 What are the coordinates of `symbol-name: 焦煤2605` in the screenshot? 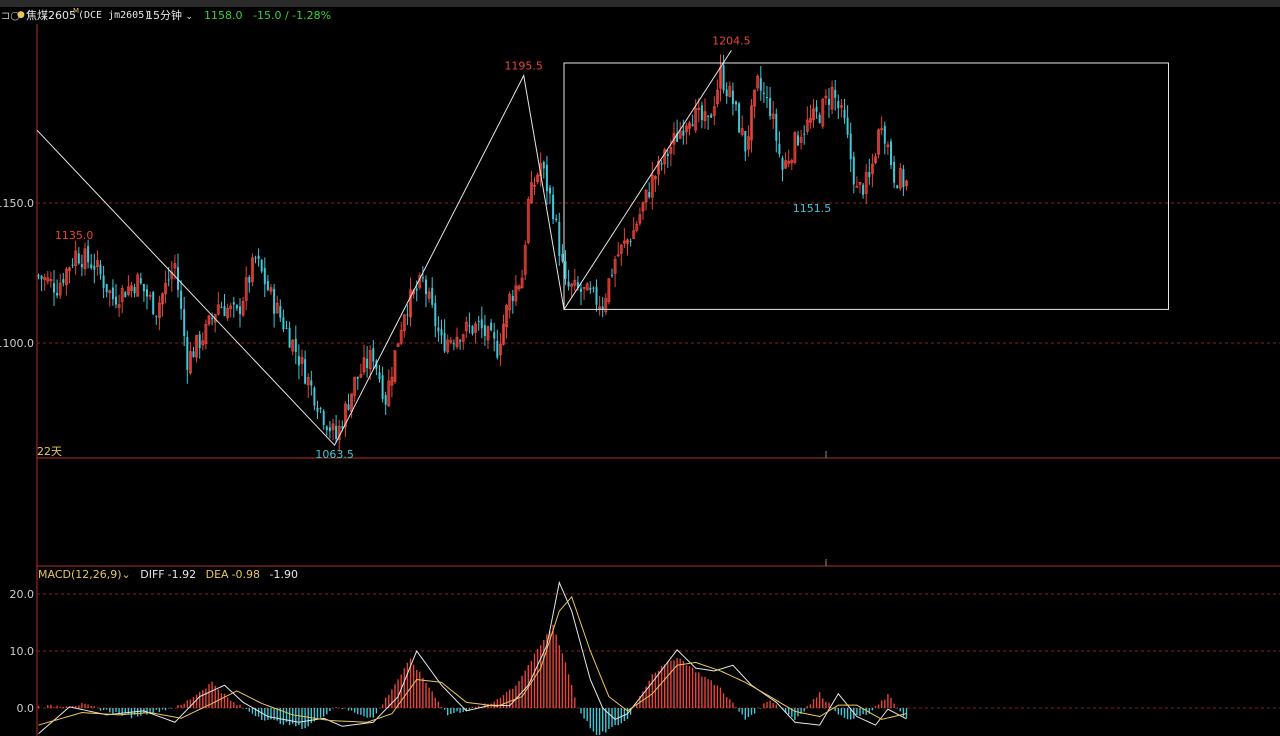 It's located at (51, 15).